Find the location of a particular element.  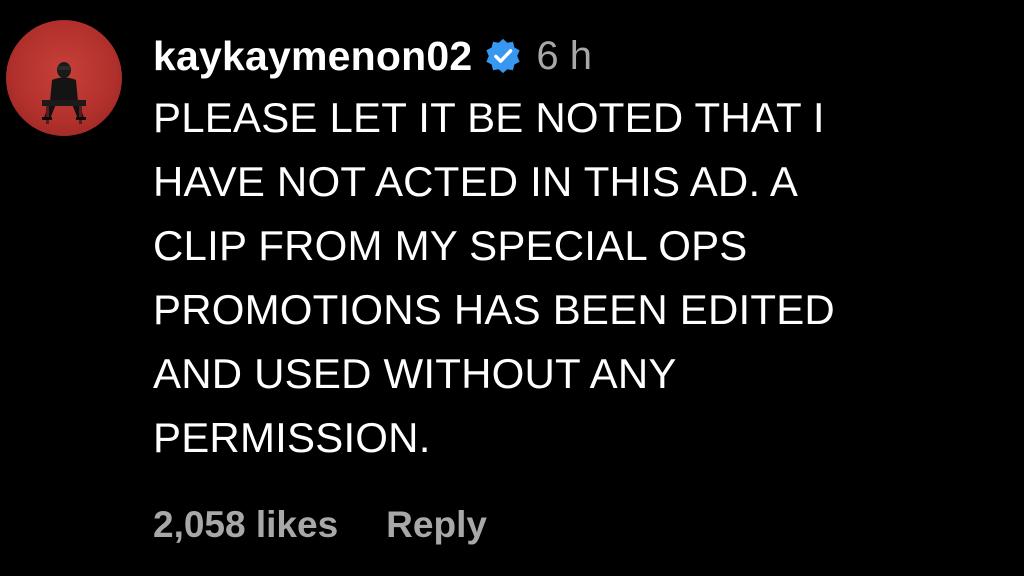

verified-badge-icon is located at coordinates (503, 56).